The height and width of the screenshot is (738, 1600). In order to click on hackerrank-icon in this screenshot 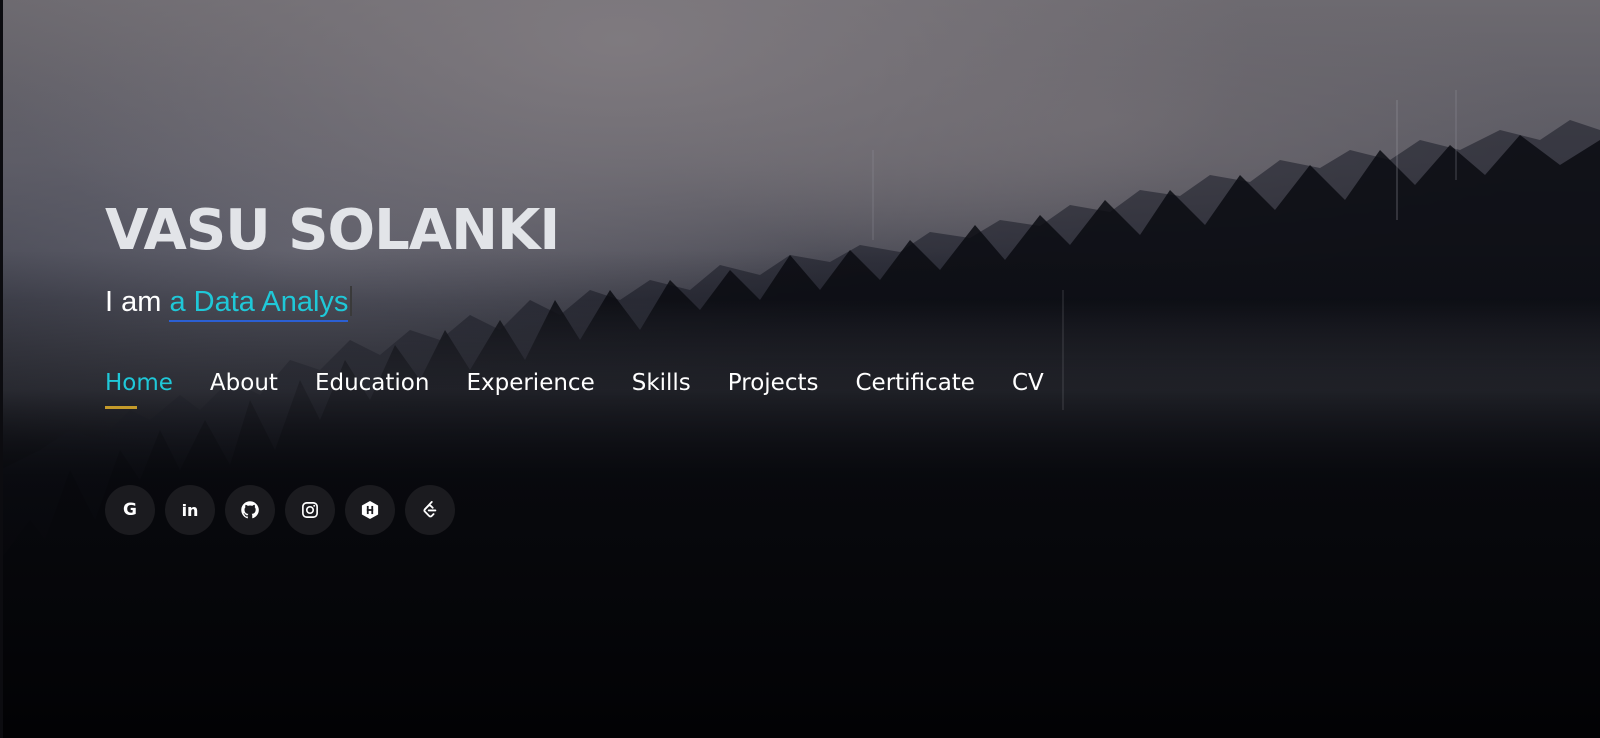, I will do `click(370, 510)`.